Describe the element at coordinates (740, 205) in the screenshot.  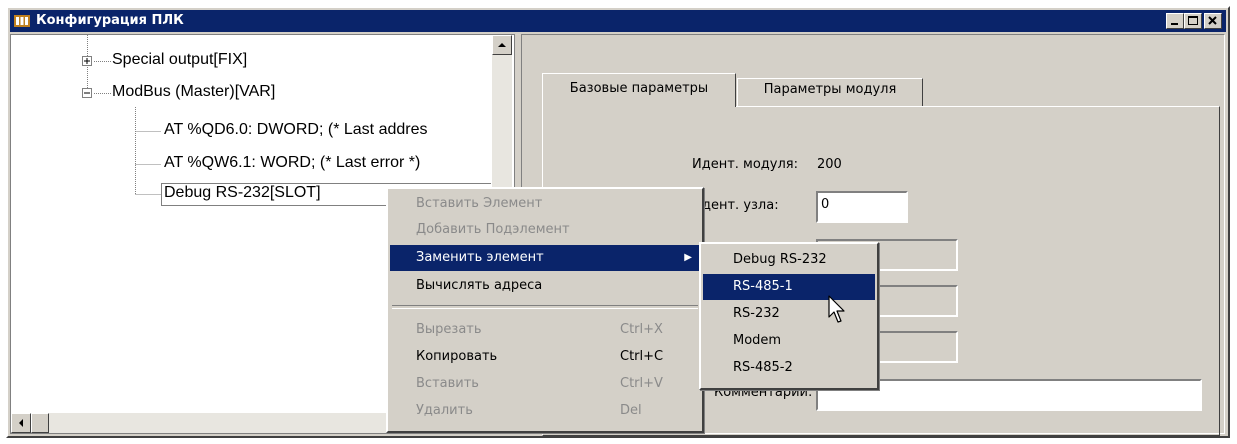
I see `node-id-label: дент. узла:` at that location.